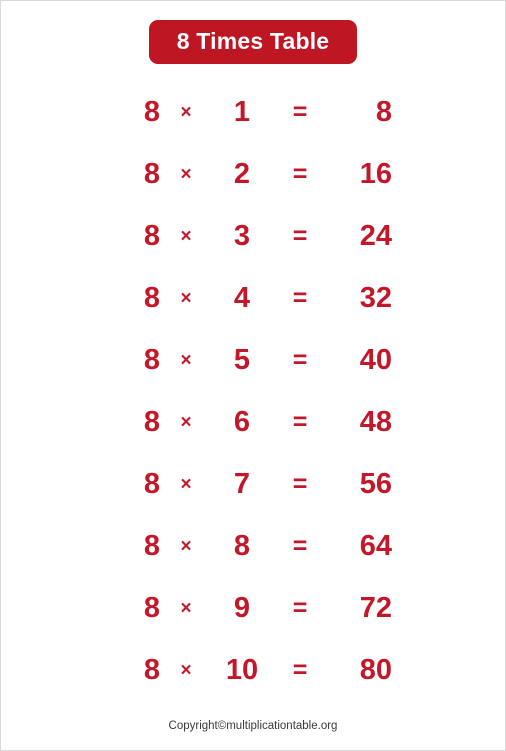 The height and width of the screenshot is (751, 506). I want to click on multiplier-value: 1, so click(242, 111).